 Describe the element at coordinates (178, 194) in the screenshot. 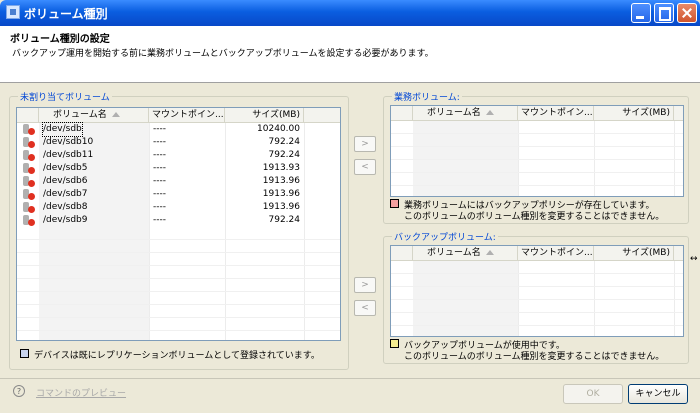

I see `table-row: /dev/sdb7 ---- 1913.96` at that location.